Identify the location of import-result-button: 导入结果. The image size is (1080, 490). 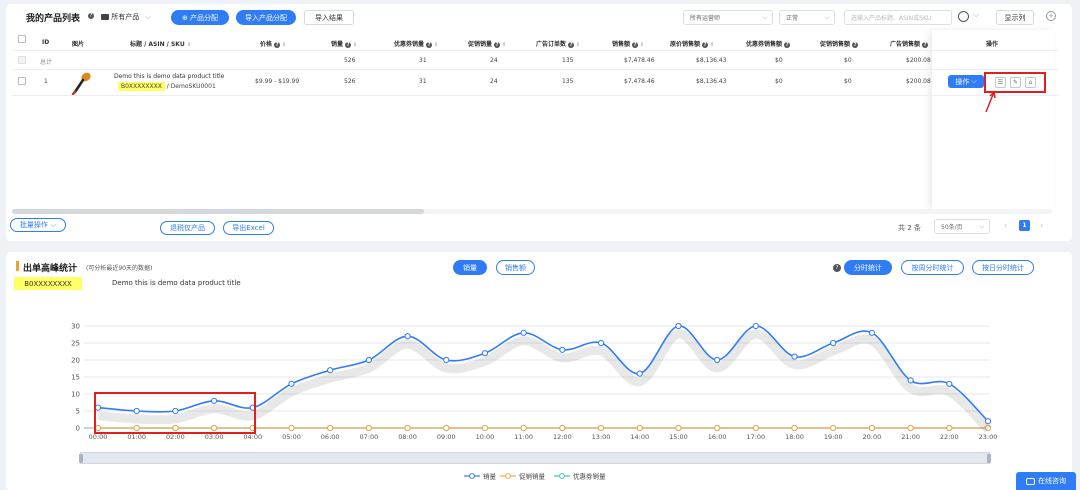
(329, 17).